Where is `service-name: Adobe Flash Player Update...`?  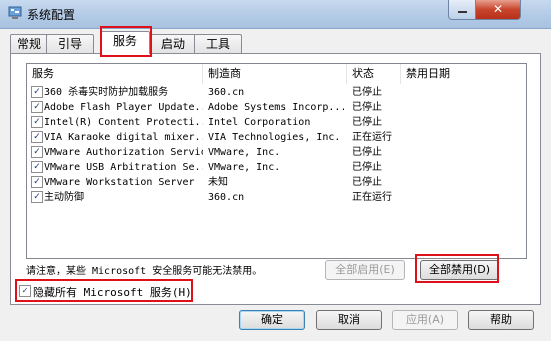 service-name: Adobe Flash Player Update... is located at coordinates (123, 107).